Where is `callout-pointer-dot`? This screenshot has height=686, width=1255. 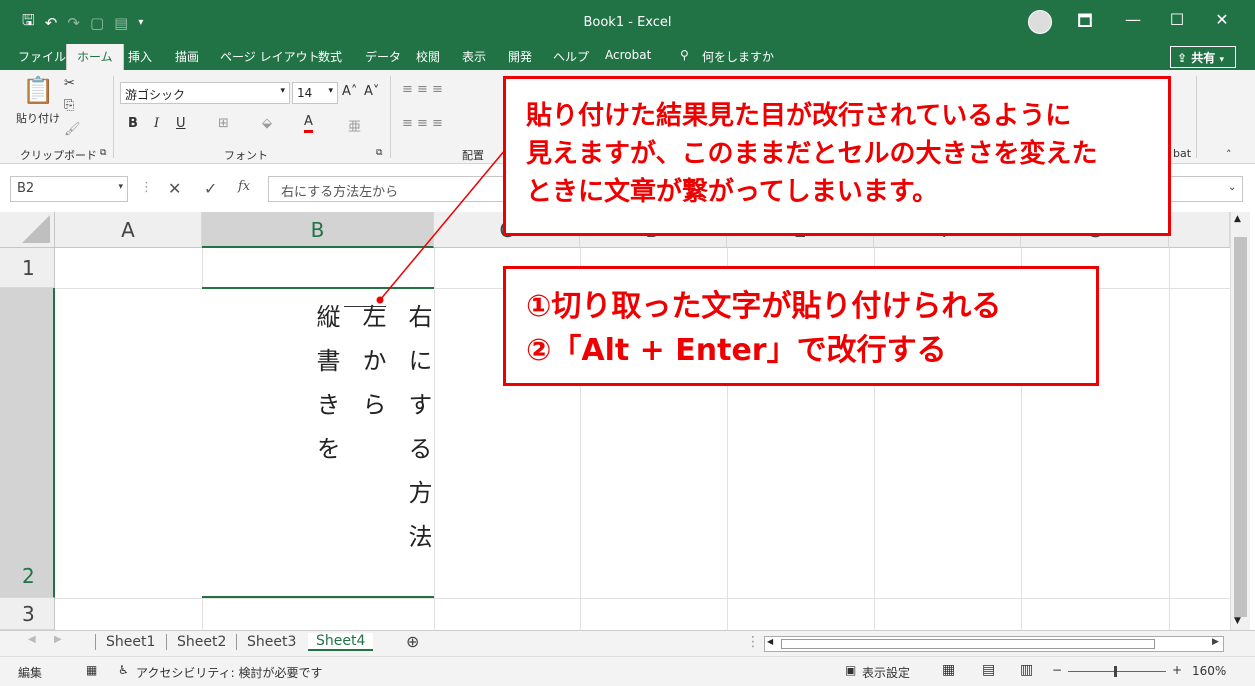 callout-pointer-dot is located at coordinates (380, 300).